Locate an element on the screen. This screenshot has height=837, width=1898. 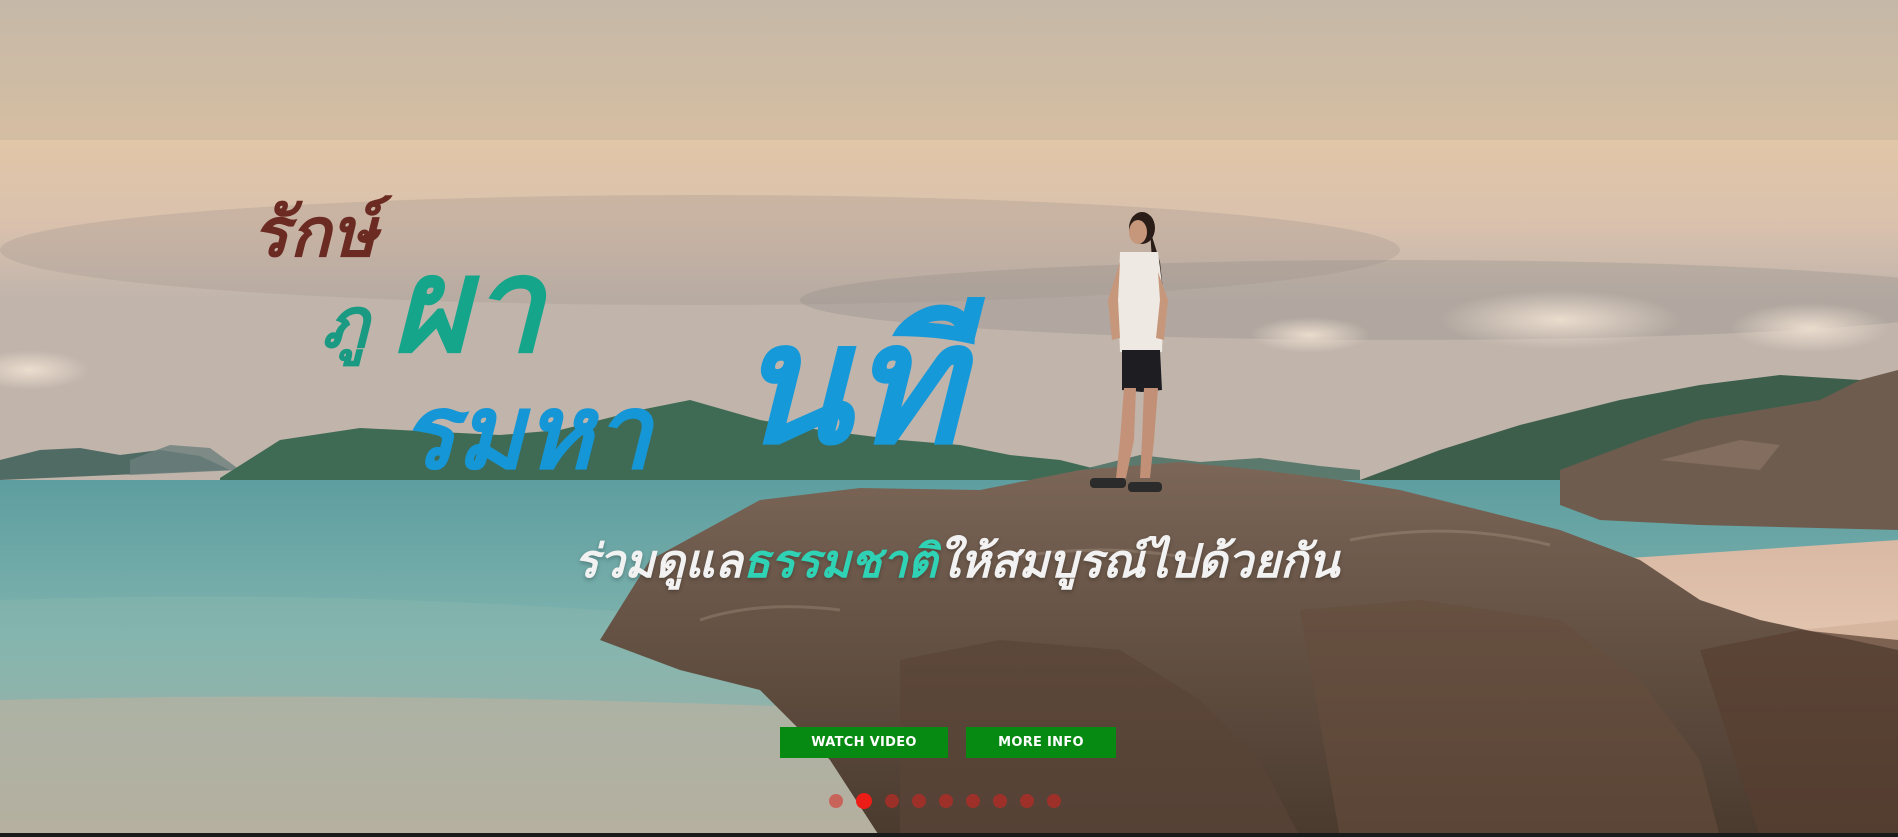
watch-video-button: WATCH VIDEO is located at coordinates (864, 742).